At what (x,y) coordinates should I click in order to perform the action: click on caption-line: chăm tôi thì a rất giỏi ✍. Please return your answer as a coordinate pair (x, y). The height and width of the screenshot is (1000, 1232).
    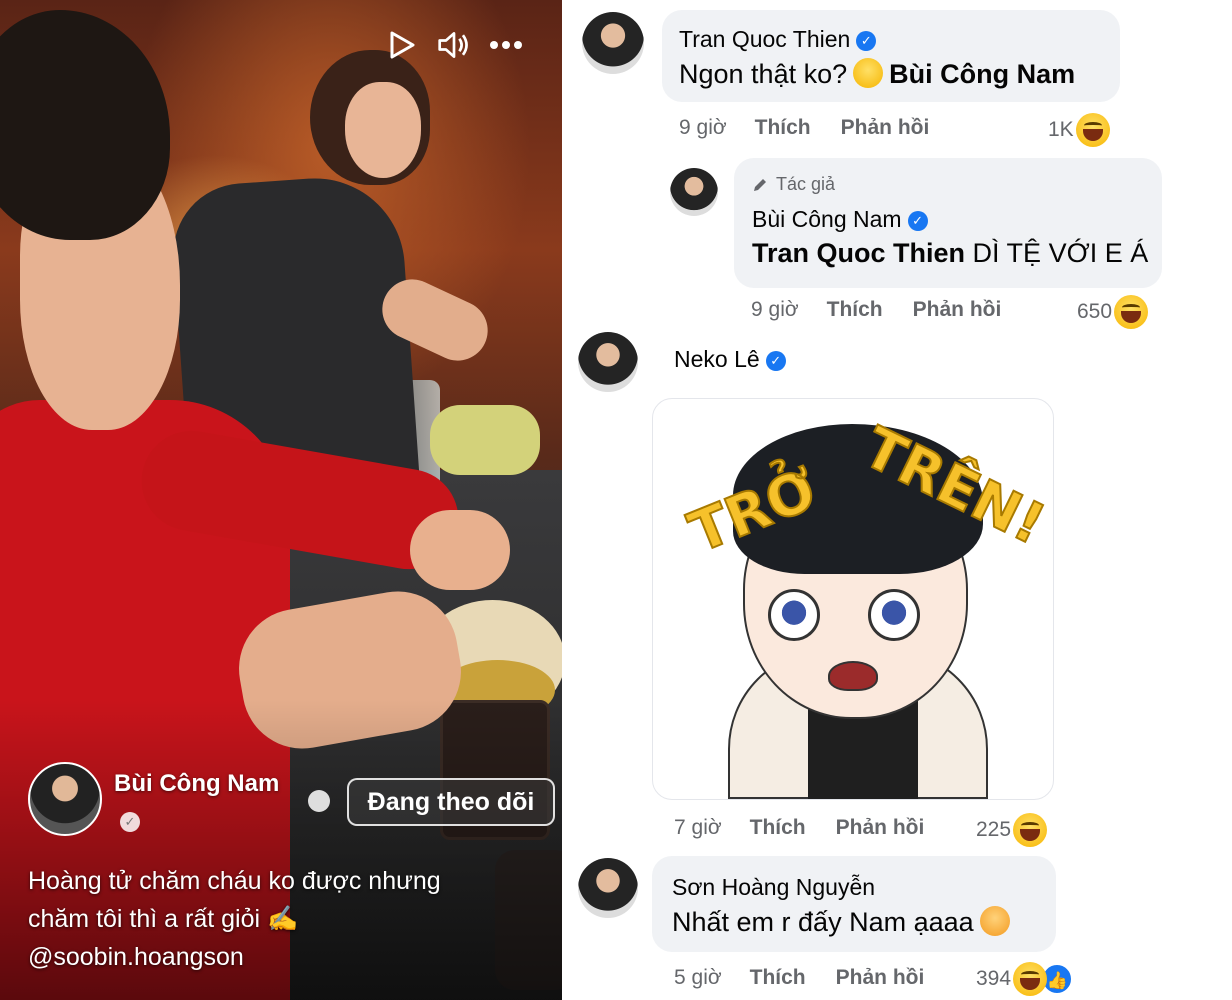
    Looking at the image, I should click on (278, 919).